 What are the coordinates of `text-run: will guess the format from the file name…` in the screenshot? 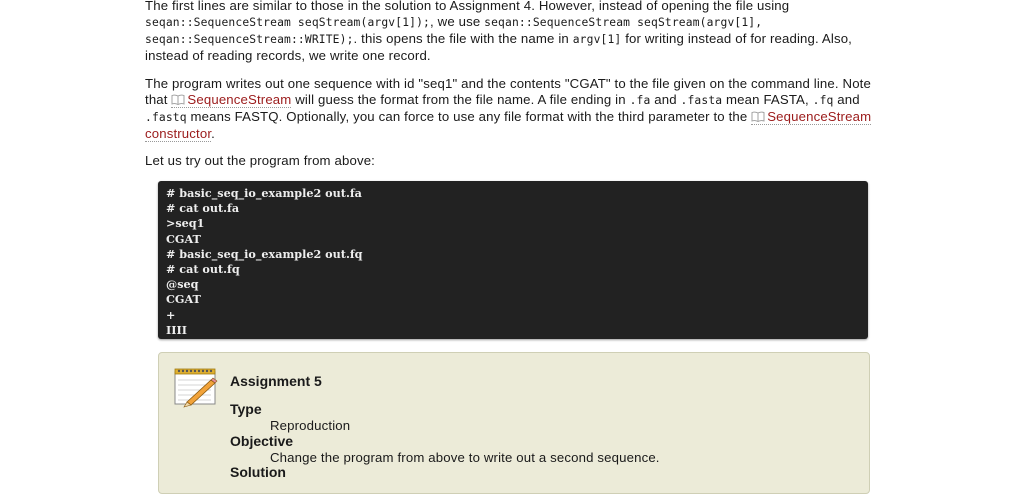 It's located at (460, 99).